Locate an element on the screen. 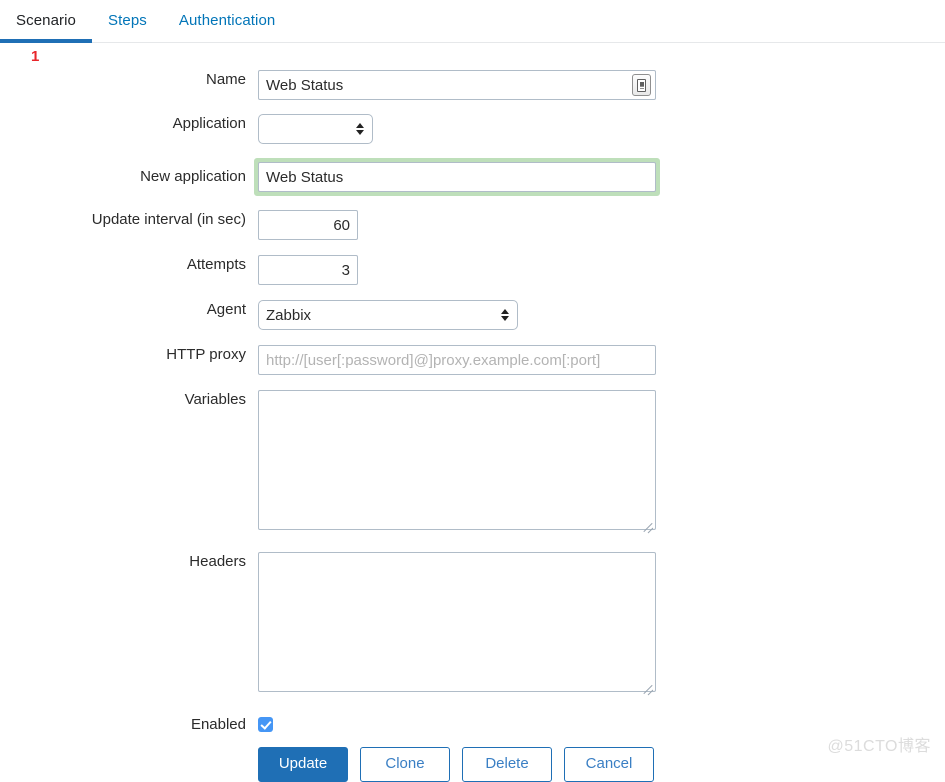 This screenshot has width=945, height=782. headers-textarea is located at coordinates (457, 622).